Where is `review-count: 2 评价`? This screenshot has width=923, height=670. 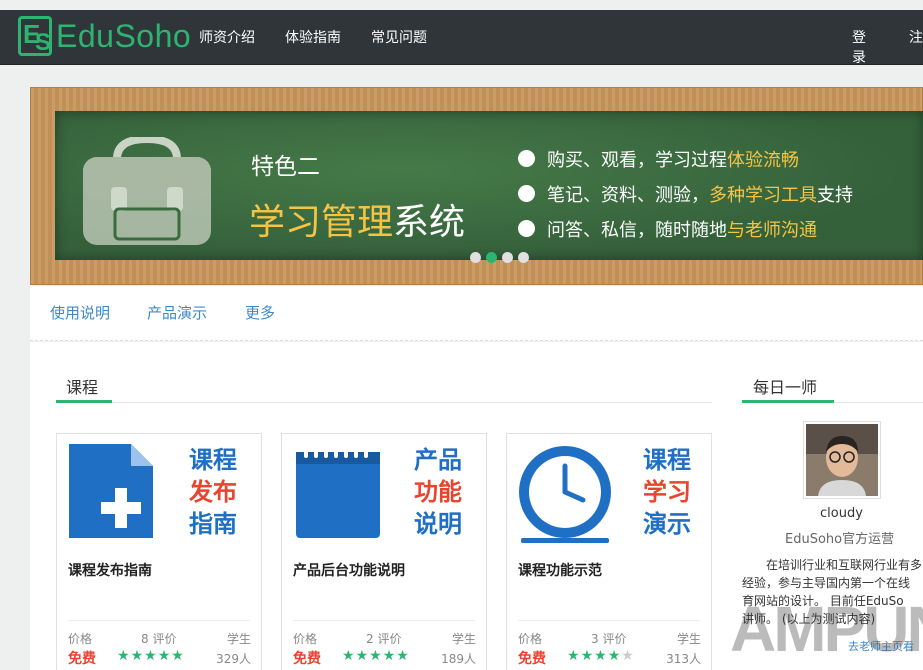 review-count: 2 评价 is located at coordinates (383, 638).